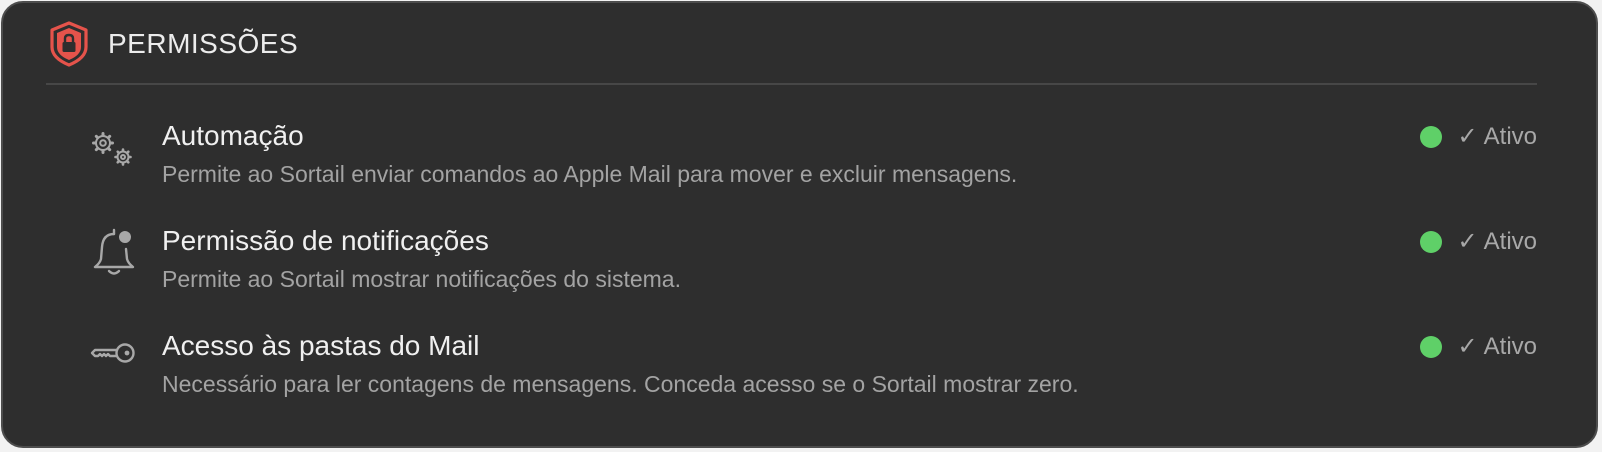 This screenshot has width=1602, height=452. What do you see at coordinates (791, 84) in the screenshot?
I see `divider` at bounding box center [791, 84].